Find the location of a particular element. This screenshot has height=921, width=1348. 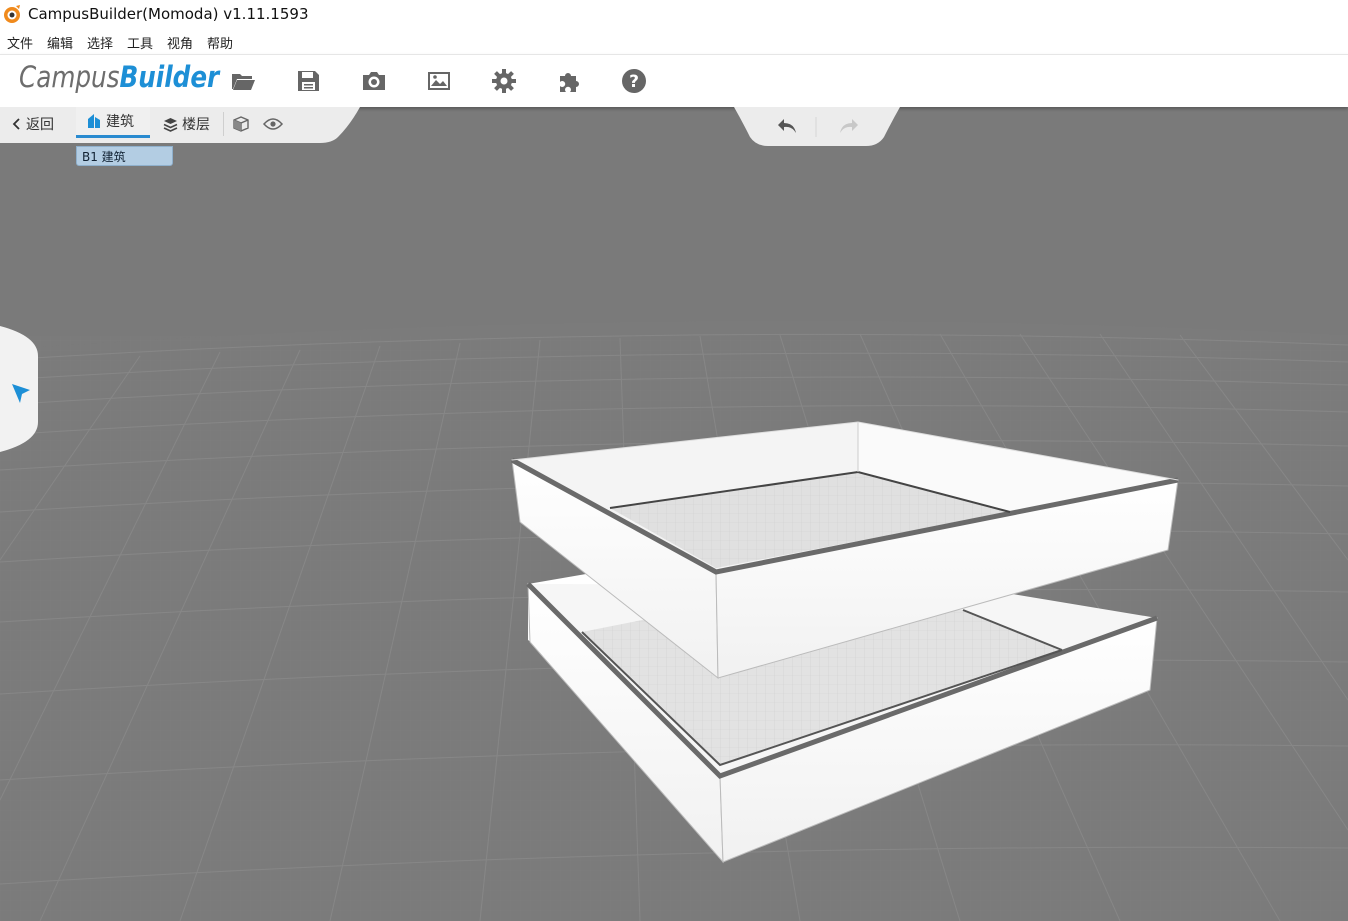

camera-icon is located at coordinates (374, 81).